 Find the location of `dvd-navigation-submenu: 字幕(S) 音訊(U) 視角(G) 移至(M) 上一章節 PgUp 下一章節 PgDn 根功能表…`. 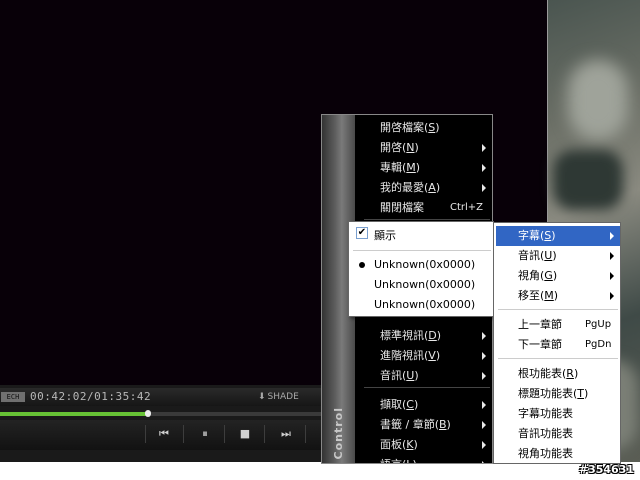

dvd-navigation-submenu: 字幕(S) 音訊(U) 視角(G) 移至(M) 上一章節 PgUp 下一章節 PgDn 根功能表… is located at coordinates (557, 343).